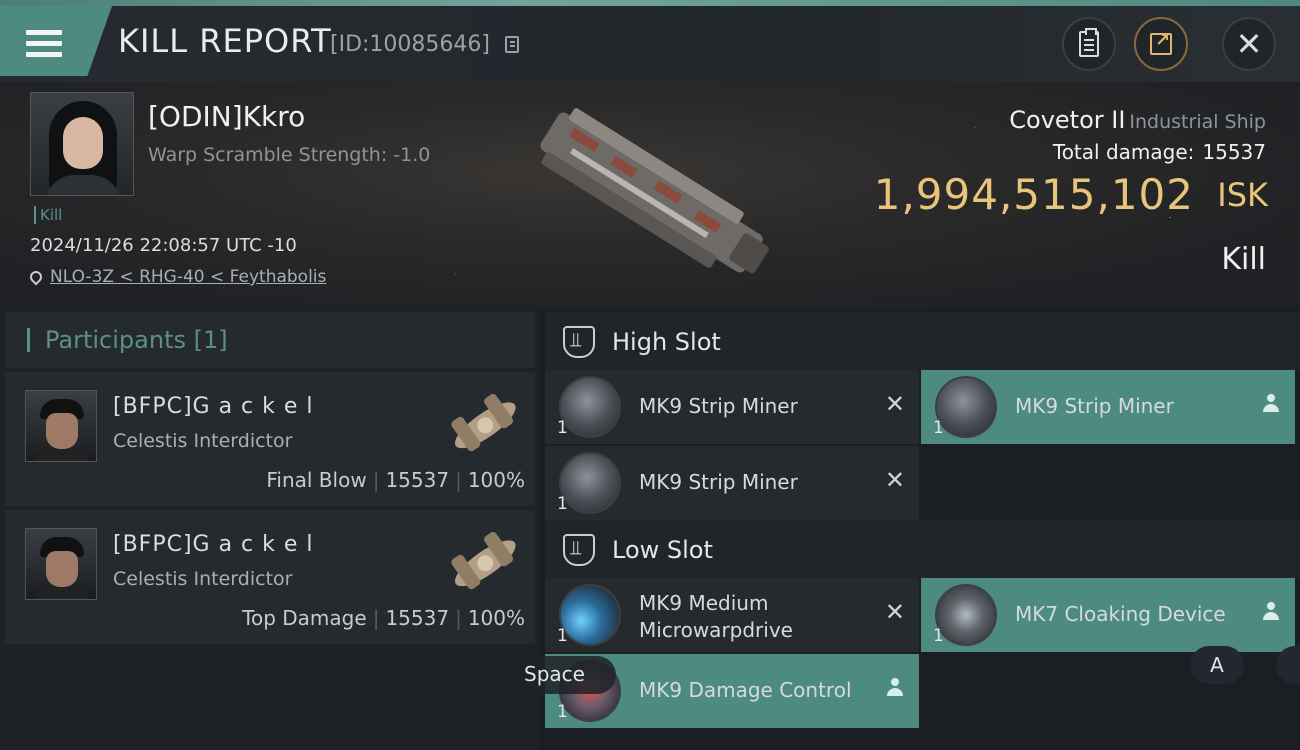 The image size is (1300, 750). Describe the element at coordinates (304, 618) in the screenshot. I see `participant-role: Top Damage` at that location.